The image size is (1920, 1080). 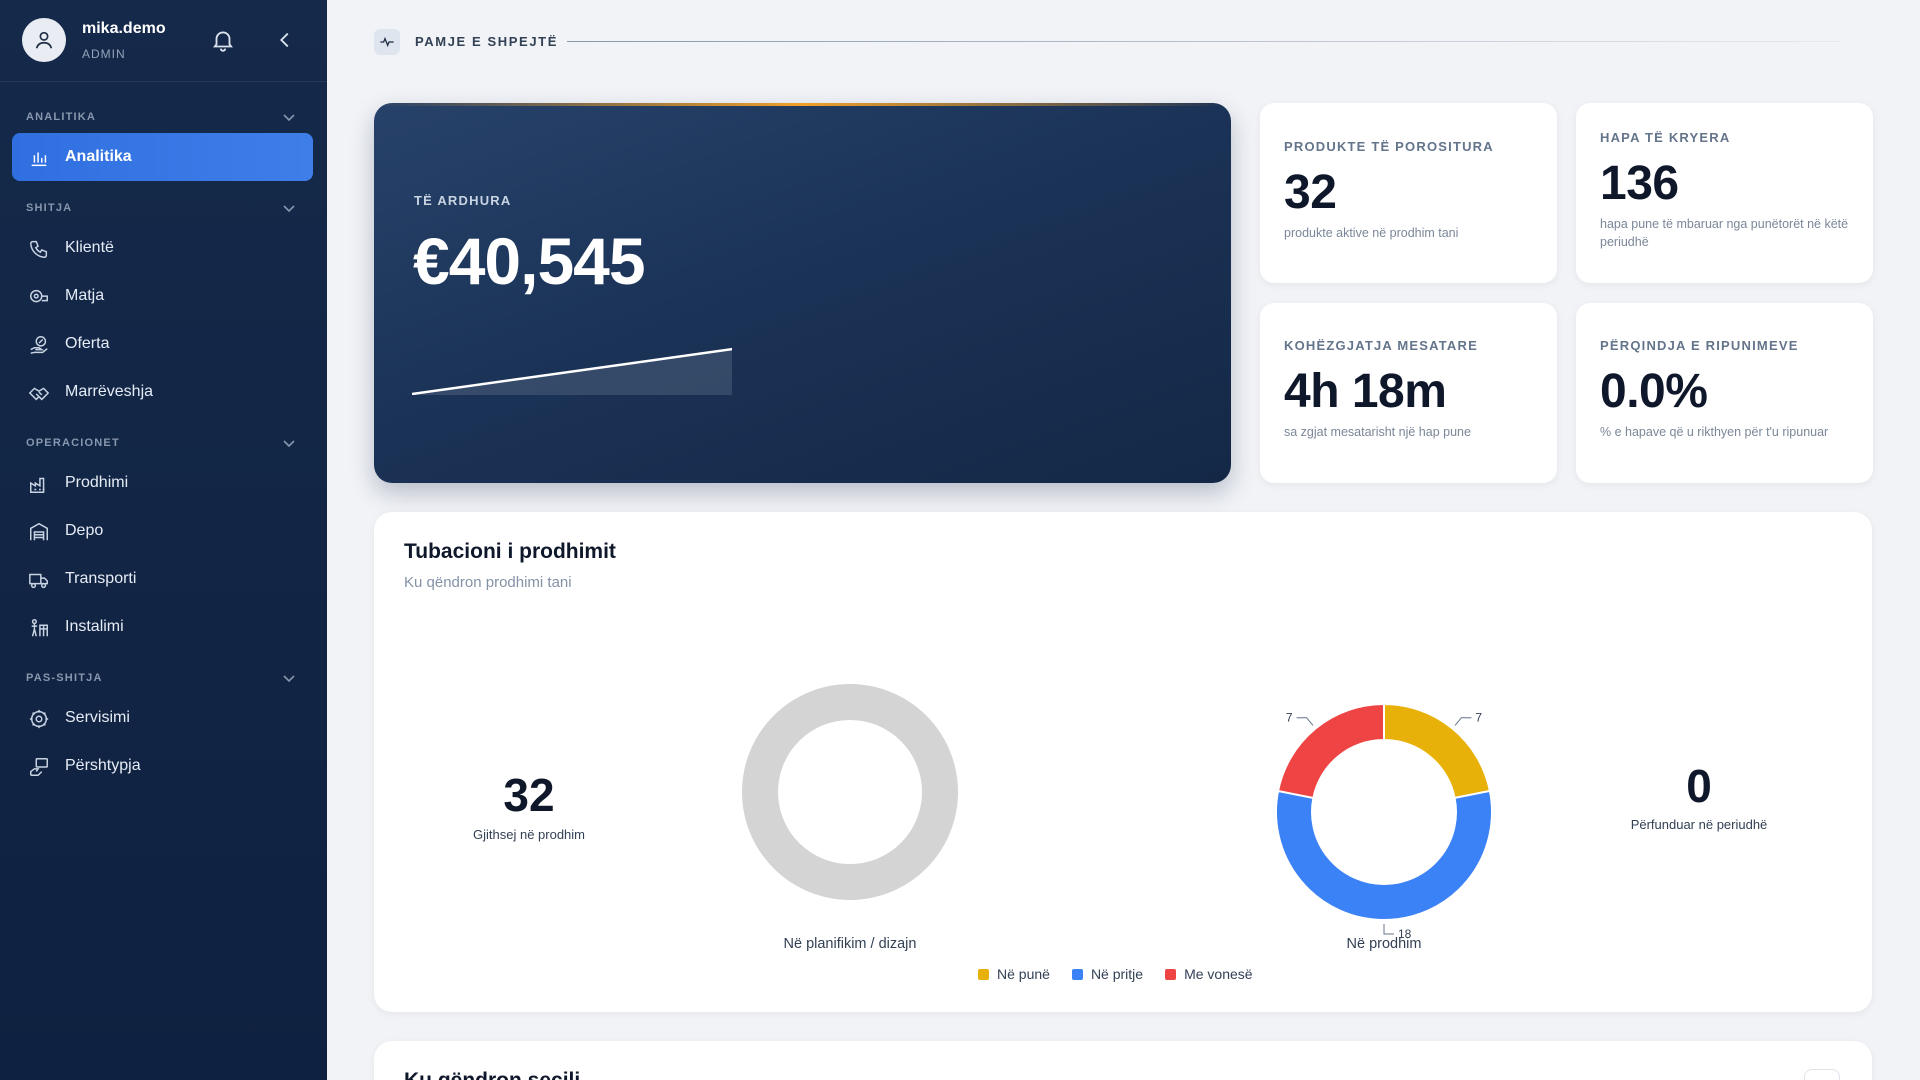 I want to click on total-in-production-label: Gjithsej në prodhim, so click(x=529, y=834).